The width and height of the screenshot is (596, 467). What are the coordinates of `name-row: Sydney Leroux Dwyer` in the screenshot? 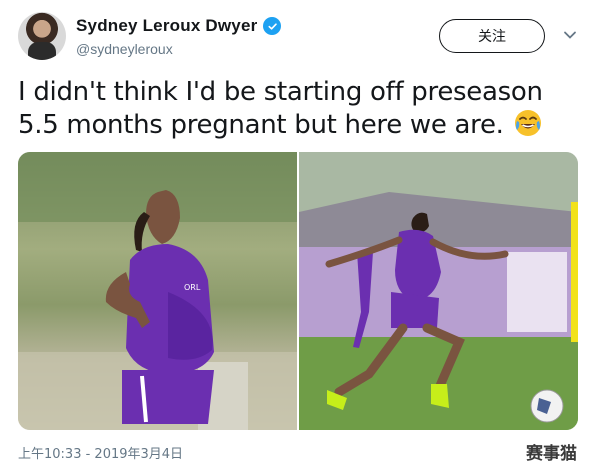 It's located at (179, 26).